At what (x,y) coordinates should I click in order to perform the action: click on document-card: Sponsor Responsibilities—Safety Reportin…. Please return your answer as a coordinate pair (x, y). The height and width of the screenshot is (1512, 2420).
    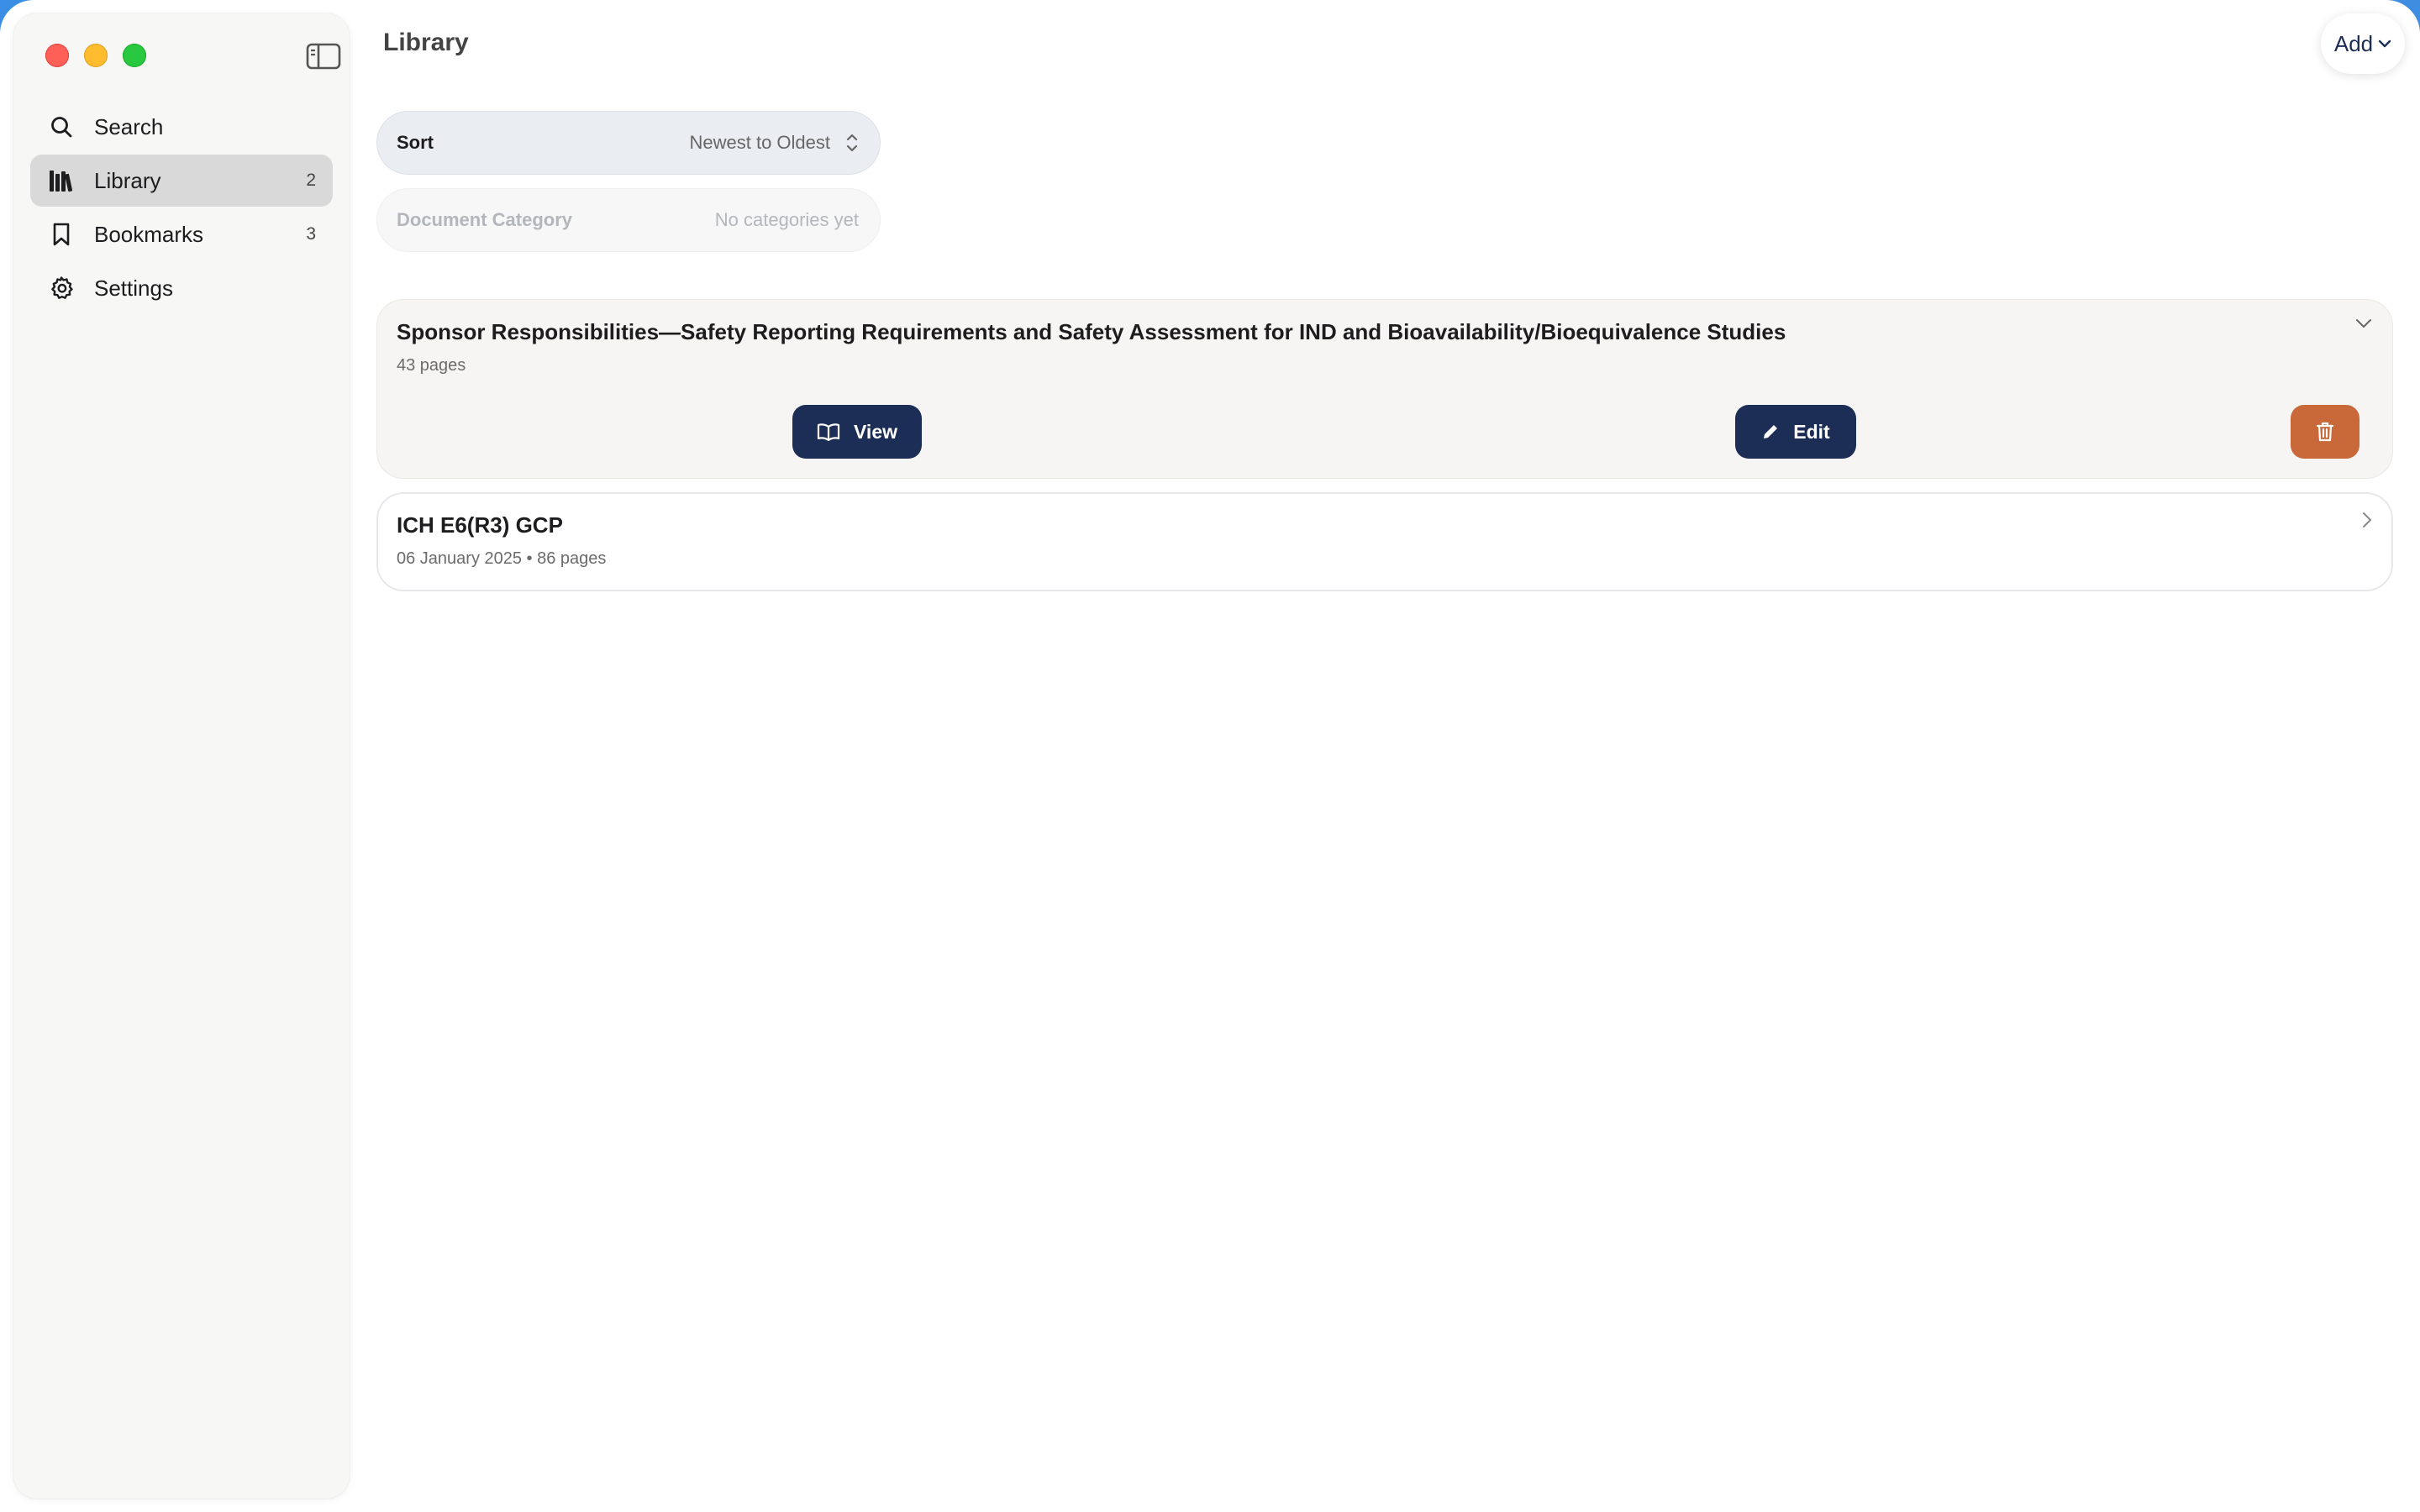
    Looking at the image, I should click on (1384, 389).